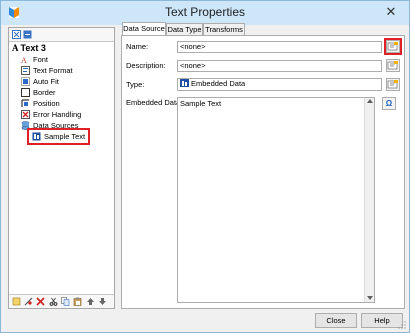 This screenshot has width=410, height=333. What do you see at coordinates (46, 103) in the screenshot?
I see `tree-item-label: Position` at bounding box center [46, 103].